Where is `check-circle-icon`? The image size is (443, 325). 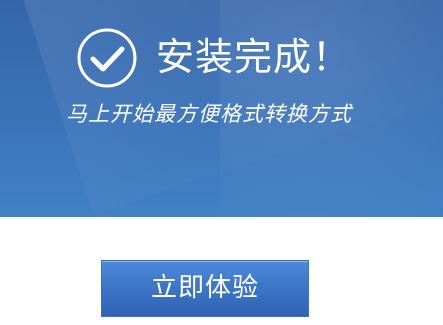 check-circle-icon is located at coordinates (107, 58).